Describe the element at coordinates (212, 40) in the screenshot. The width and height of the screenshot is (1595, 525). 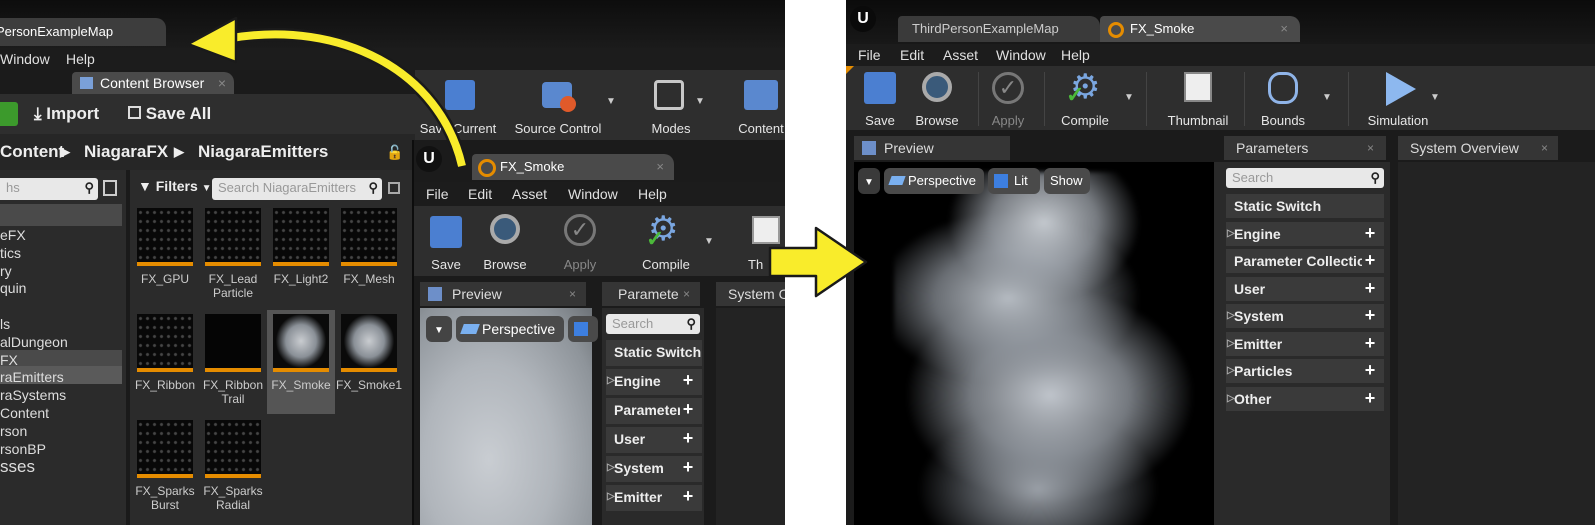
I see `curved-arrow-head` at that location.